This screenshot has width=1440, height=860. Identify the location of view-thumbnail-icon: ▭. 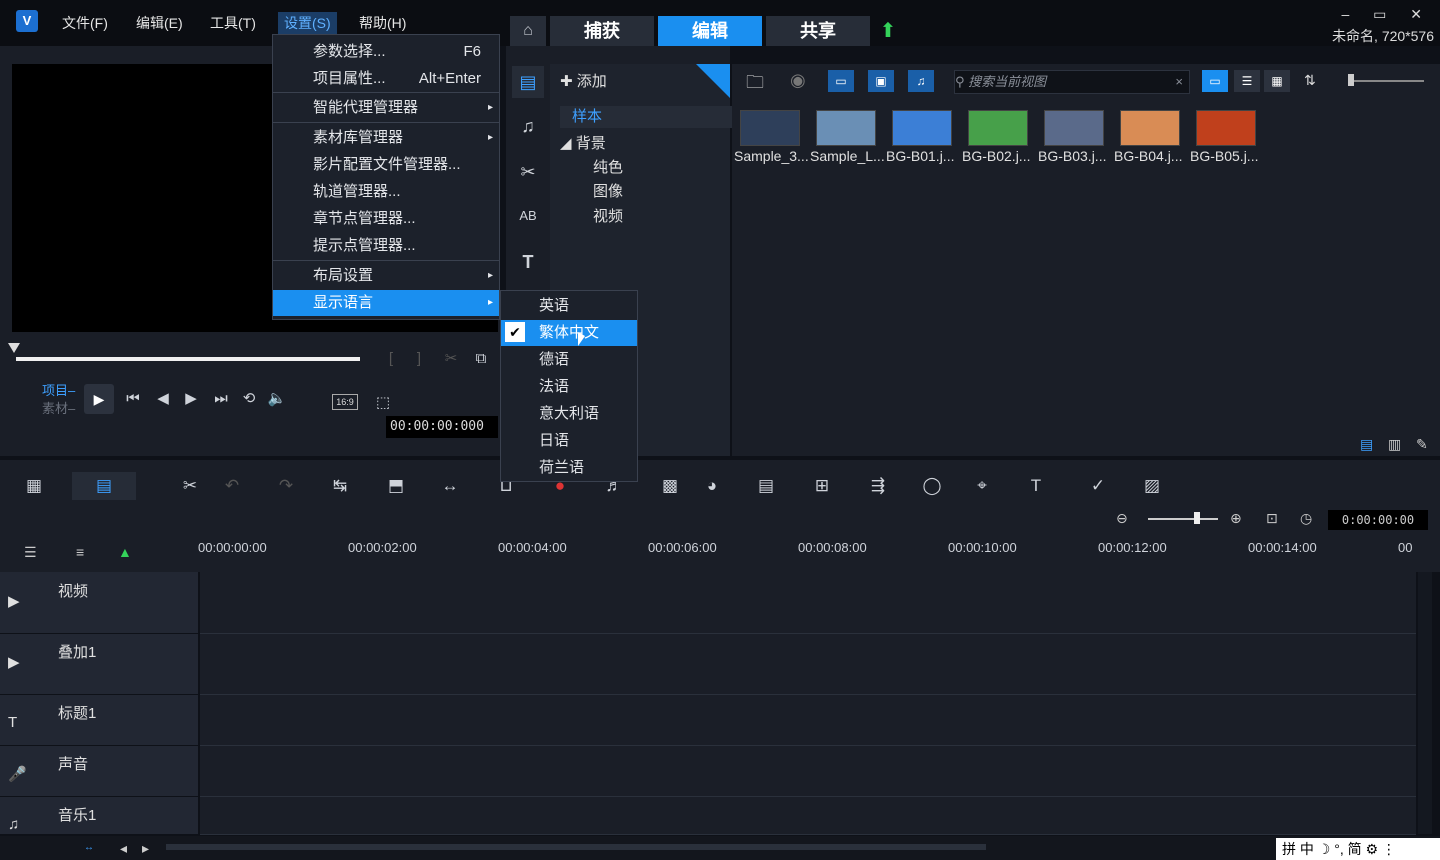
(1215, 81).